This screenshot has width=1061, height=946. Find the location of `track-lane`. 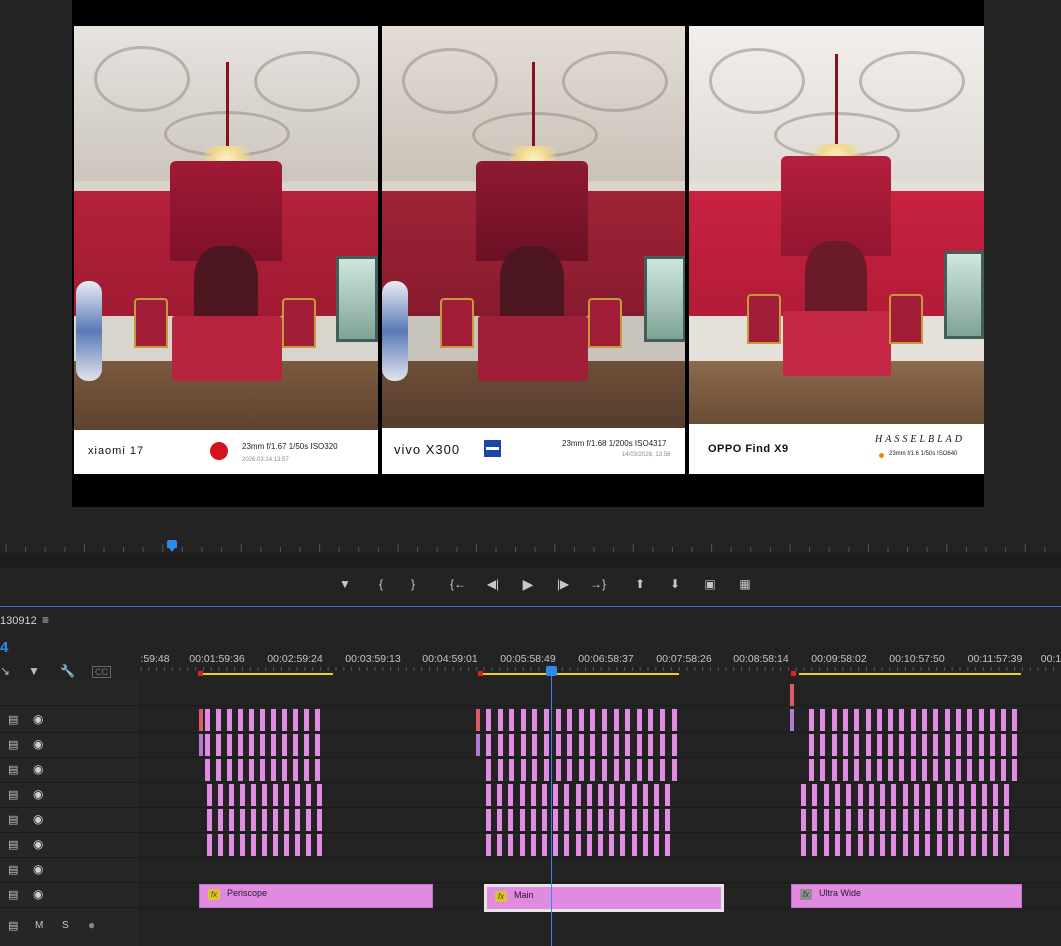

track-lane is located at coordinates (600, 870).